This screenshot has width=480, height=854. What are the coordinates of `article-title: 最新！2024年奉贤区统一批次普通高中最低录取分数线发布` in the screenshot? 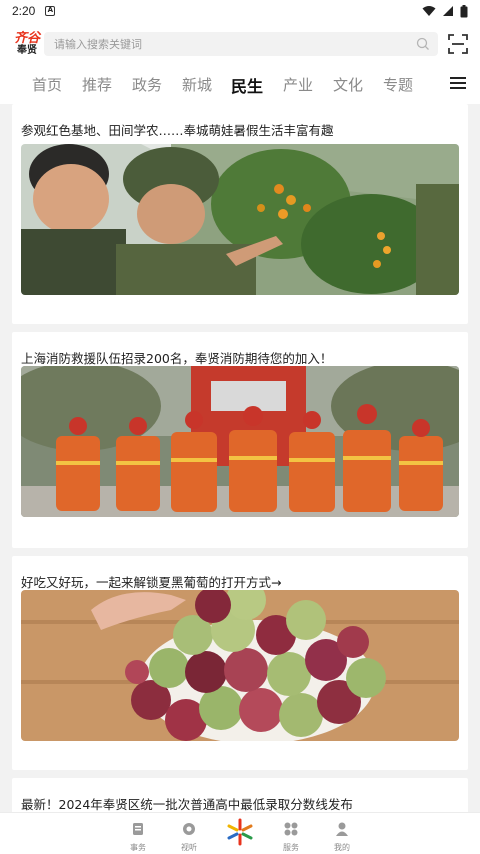 It's located at (187, 803).